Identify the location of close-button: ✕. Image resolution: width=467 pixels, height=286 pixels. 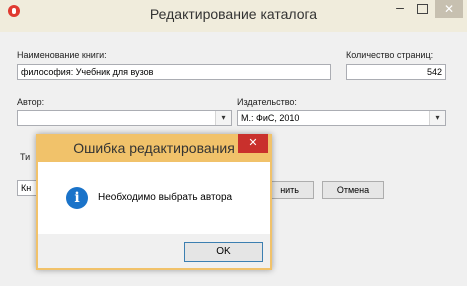
(449, 9).